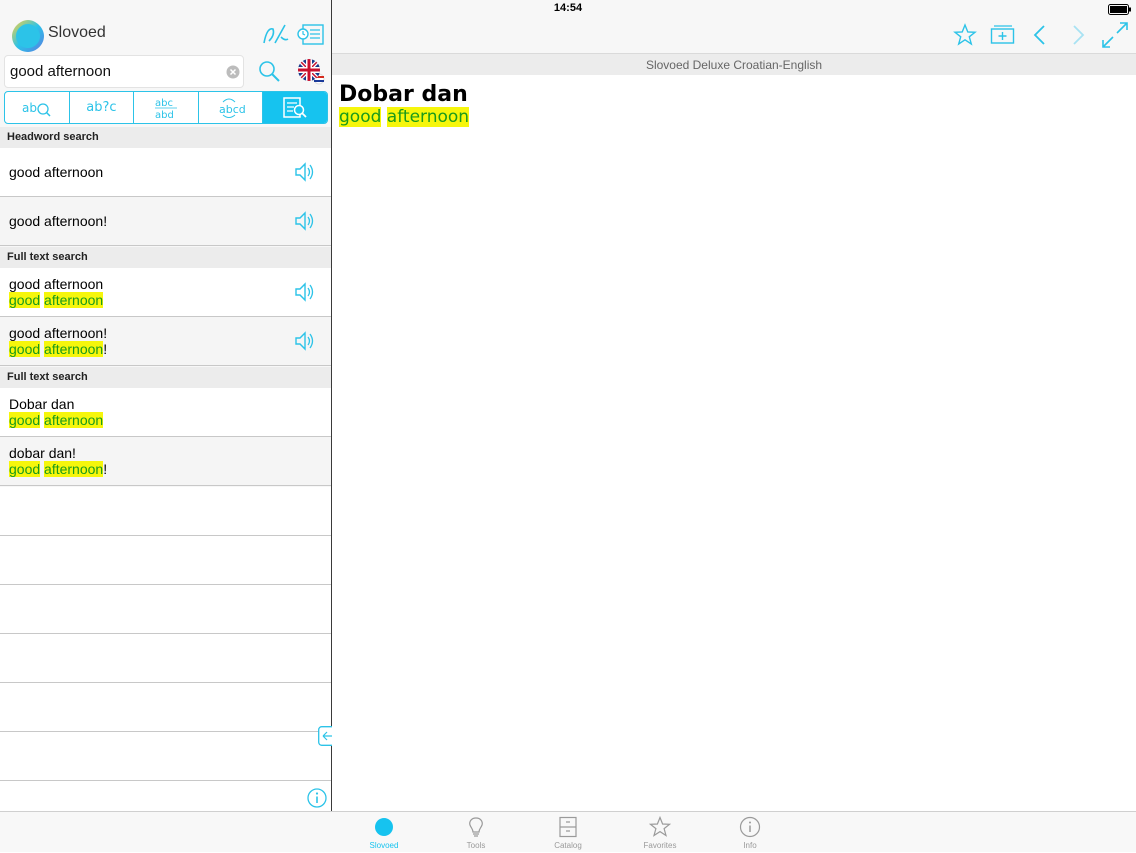 The height and width of the screenshot is (853, 1136). What do you see at coordinates (165, 172) in the screenshot?
I see `result-row: good afternoon` at bounding box center [165, 172].